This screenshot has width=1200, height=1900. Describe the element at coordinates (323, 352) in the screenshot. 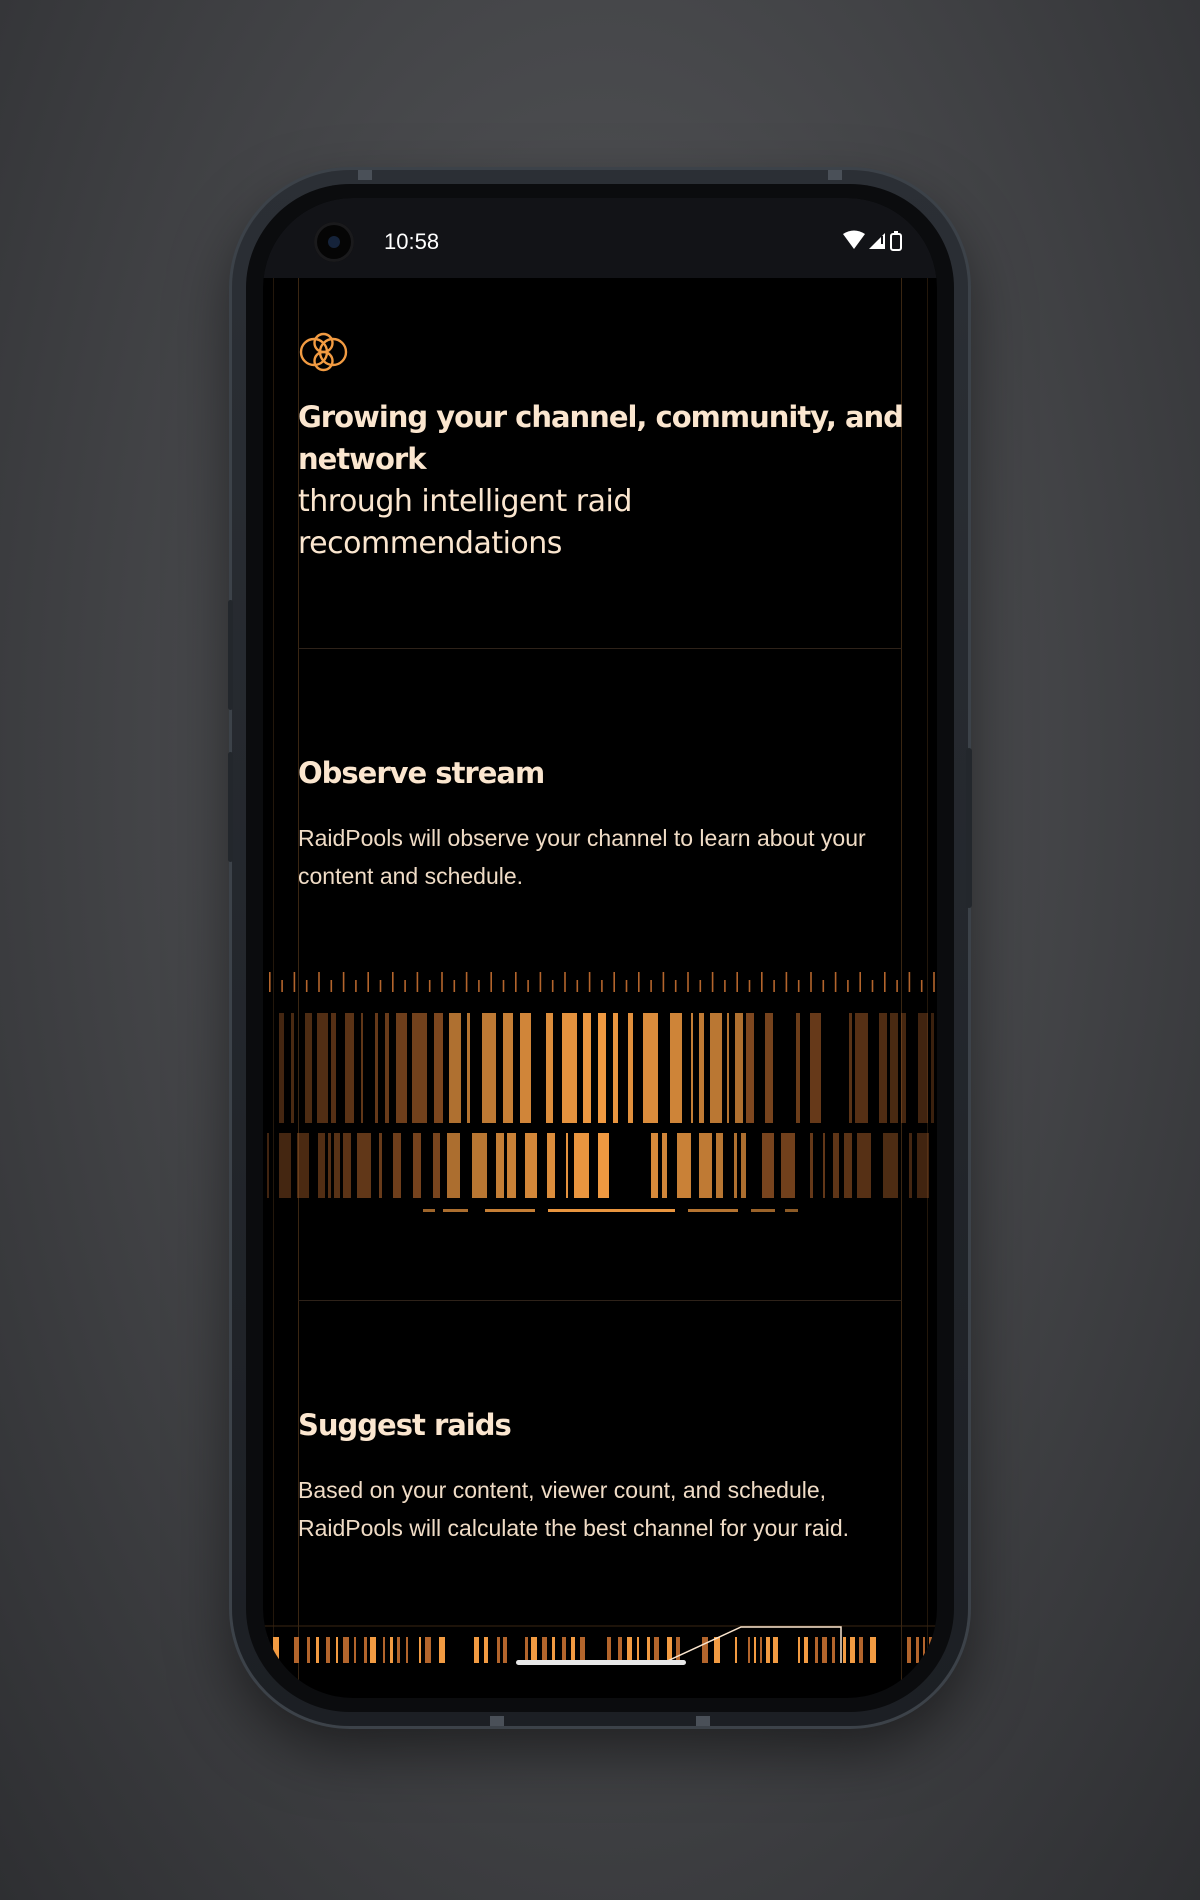

I see `interlocking-rings-icon` at that location.